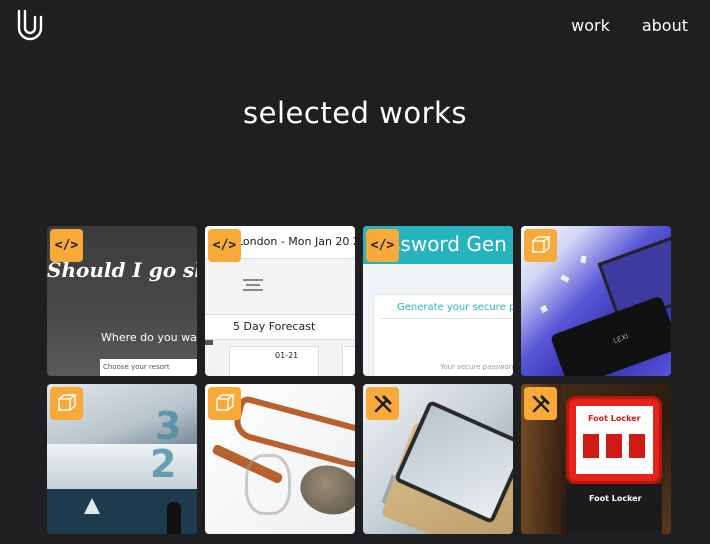  I want to click on kiosk-stand, so click(614, 509).